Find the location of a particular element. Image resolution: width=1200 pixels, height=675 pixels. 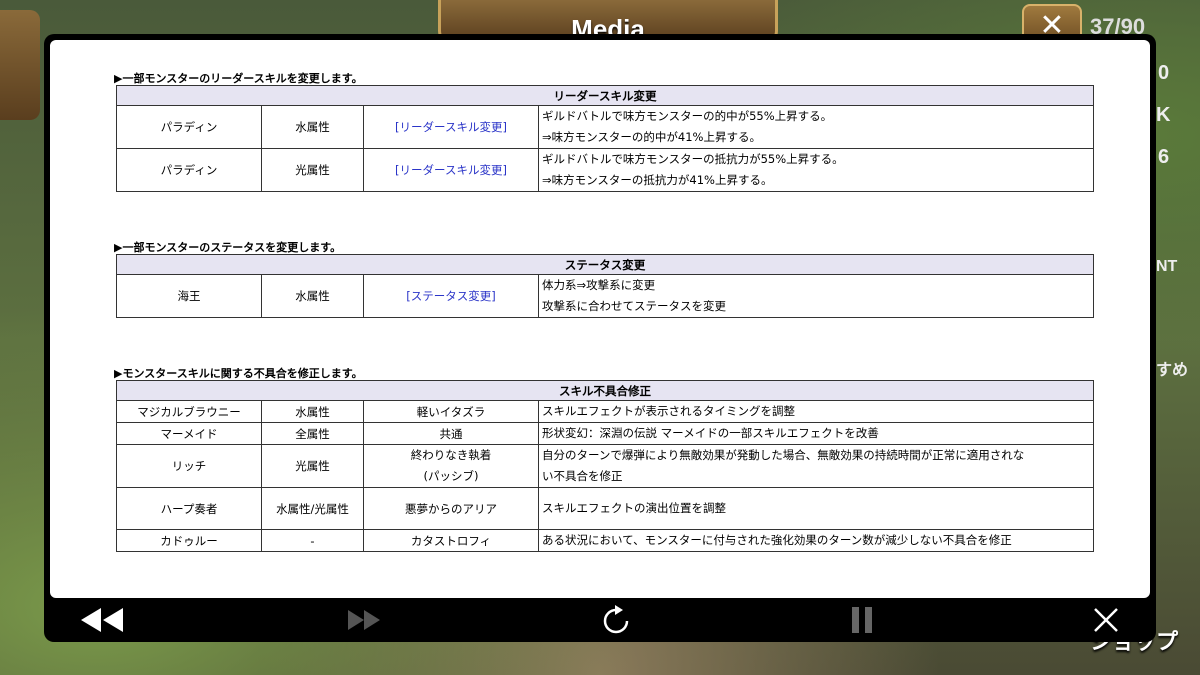

reload-icon is located at coordinates (616, 619).